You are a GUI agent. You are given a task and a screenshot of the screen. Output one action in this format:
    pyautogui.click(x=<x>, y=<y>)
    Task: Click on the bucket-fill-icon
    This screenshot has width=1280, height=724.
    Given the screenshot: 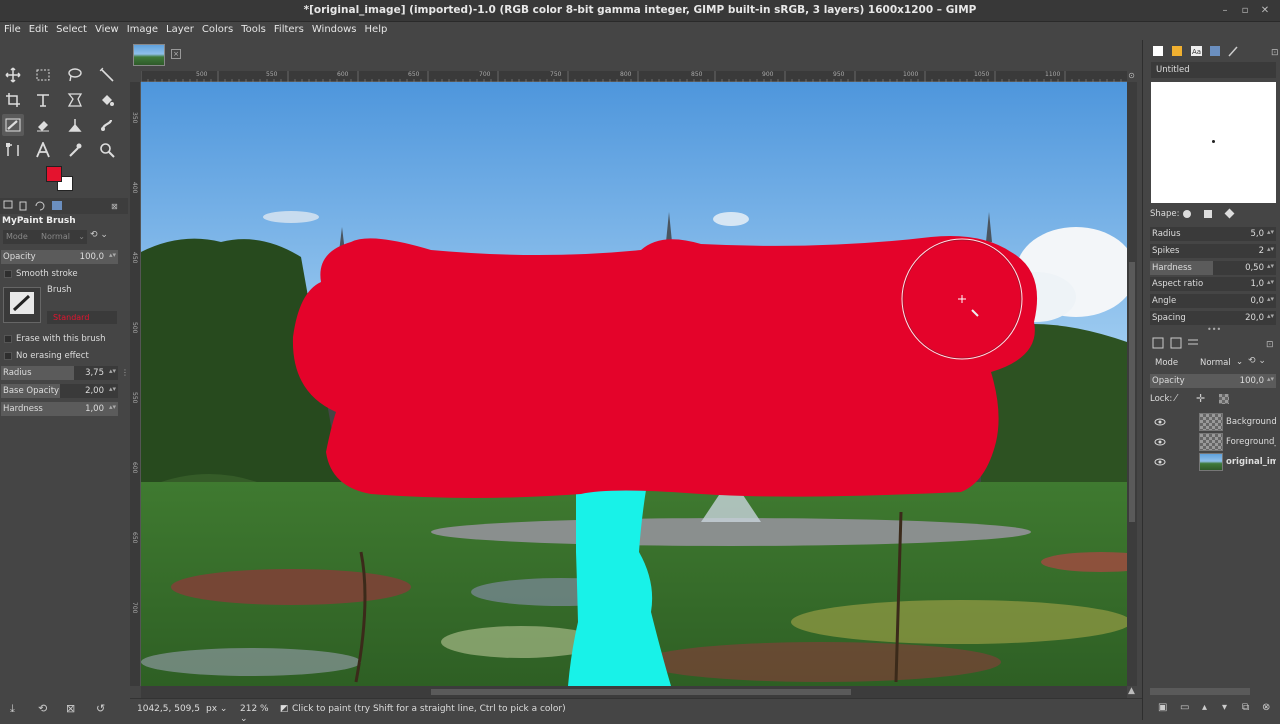 What is the action you would take?
    pyautogui.click(x=107, y=100)
    